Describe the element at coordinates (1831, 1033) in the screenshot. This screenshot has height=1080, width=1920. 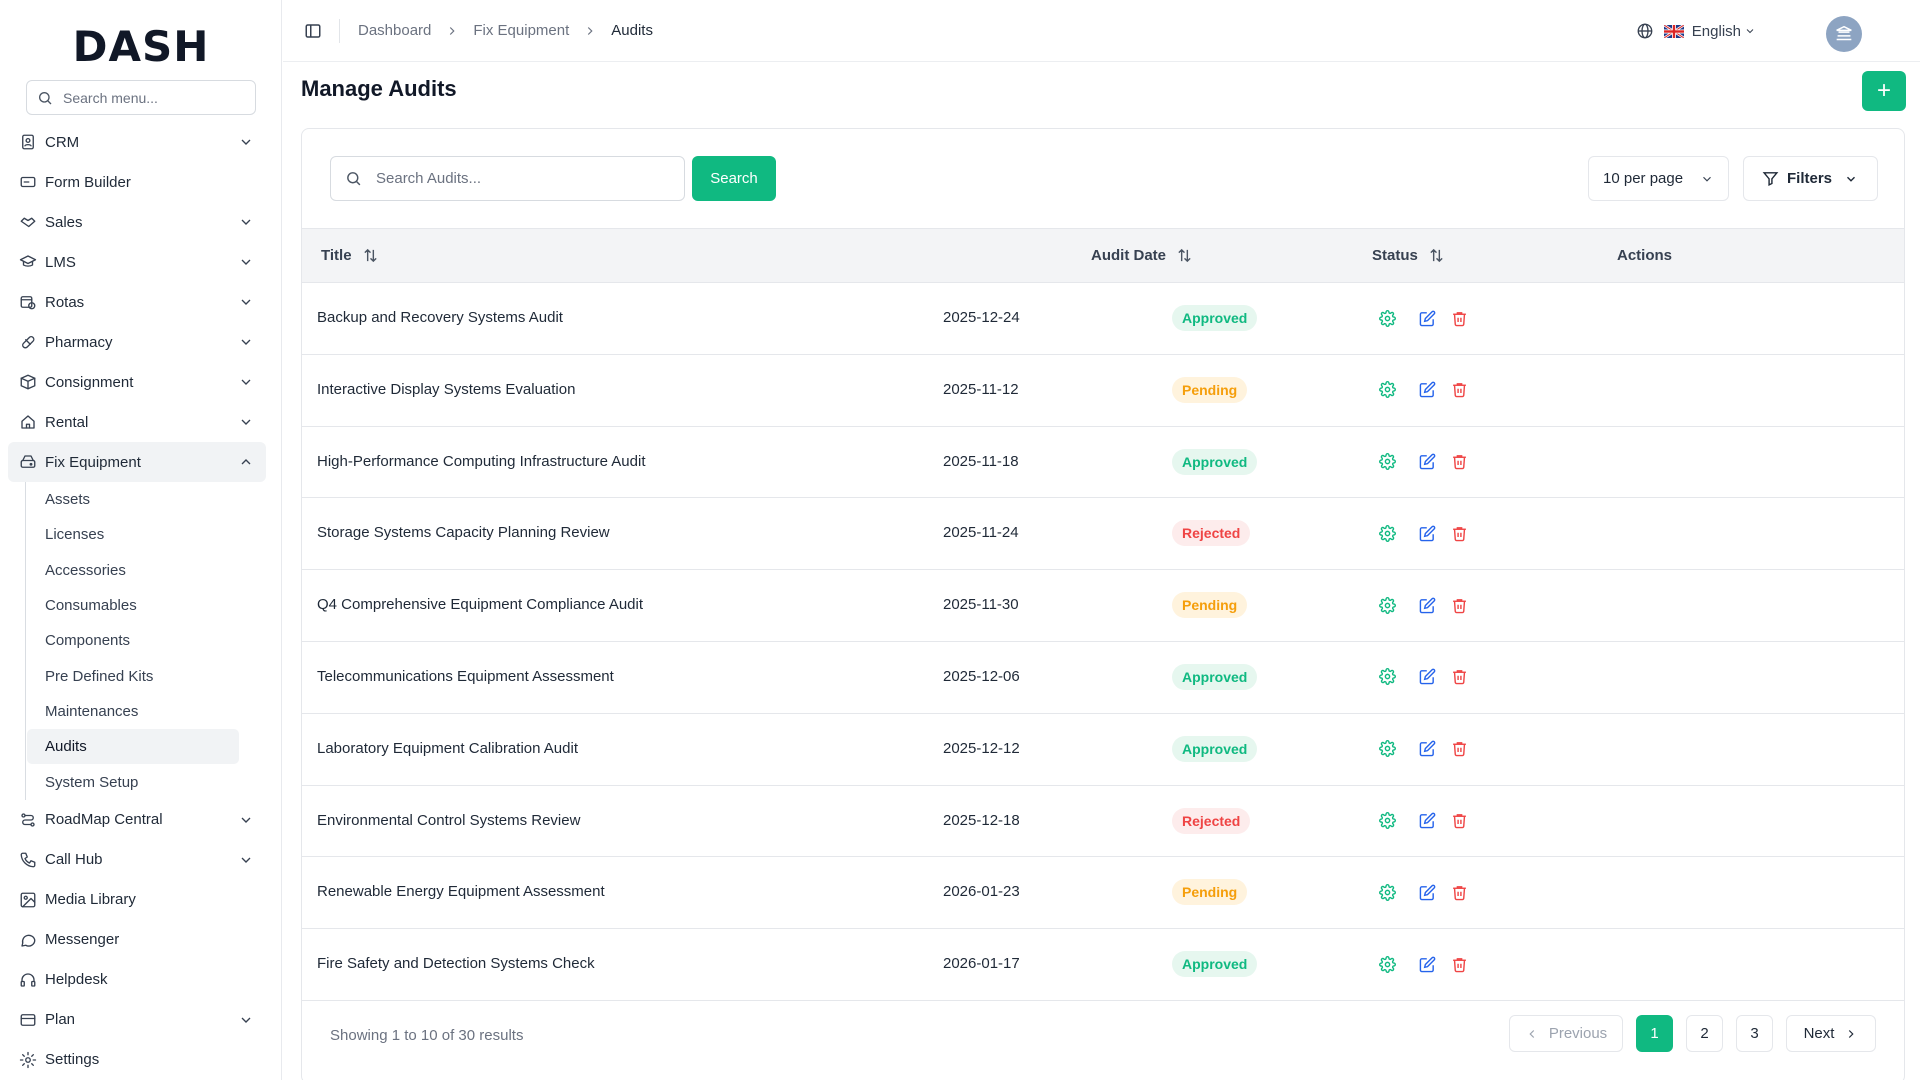
I see `next-button: Next` at that location.